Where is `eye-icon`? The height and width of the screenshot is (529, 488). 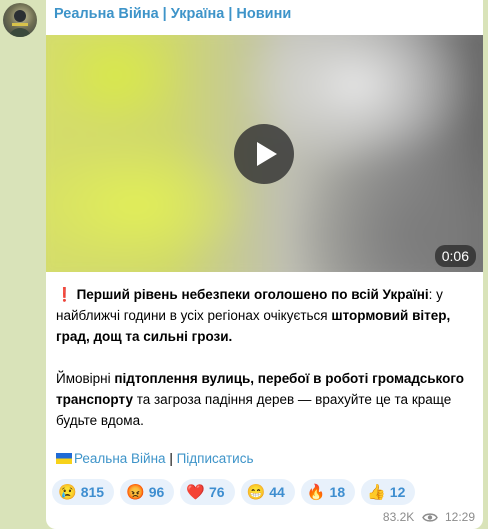
eye-icon is located at coordinates (429, 517).